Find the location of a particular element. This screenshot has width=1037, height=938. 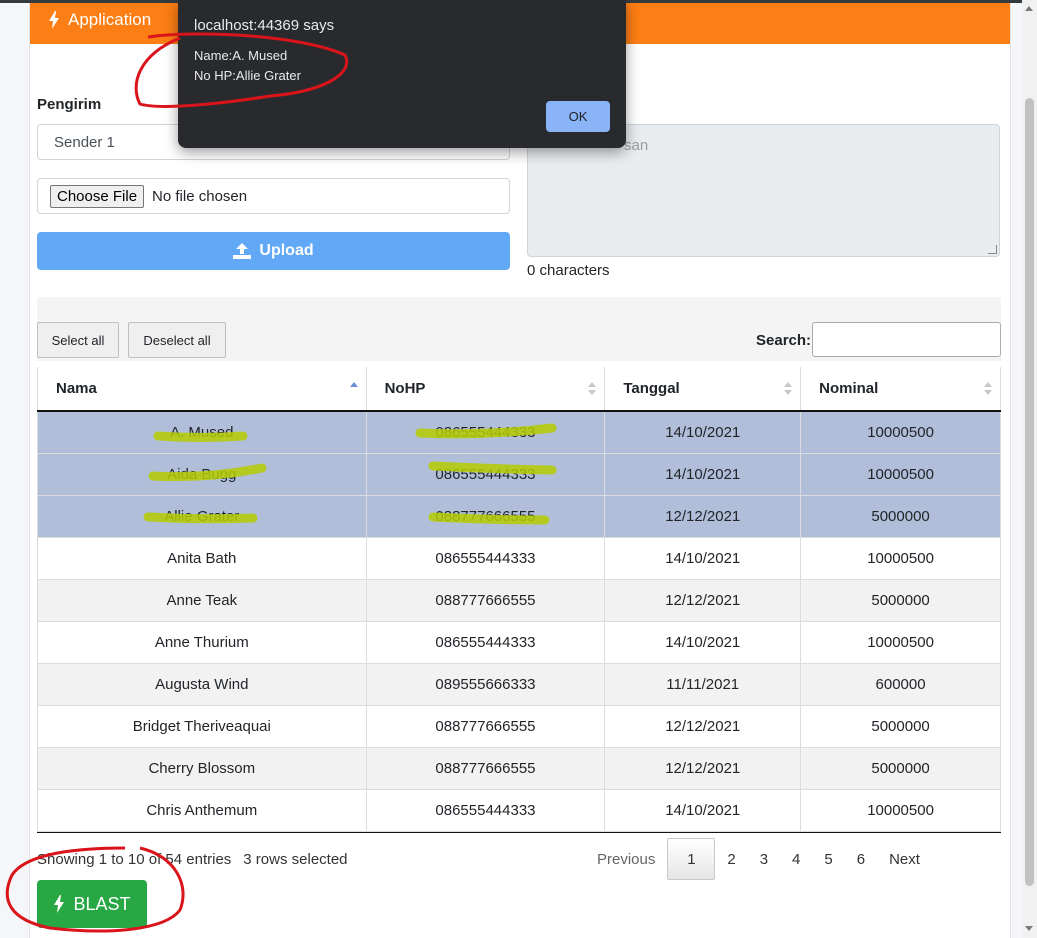

dialog-message-line-2: No HP:Allie Grater is located at coordinates (247, 75).